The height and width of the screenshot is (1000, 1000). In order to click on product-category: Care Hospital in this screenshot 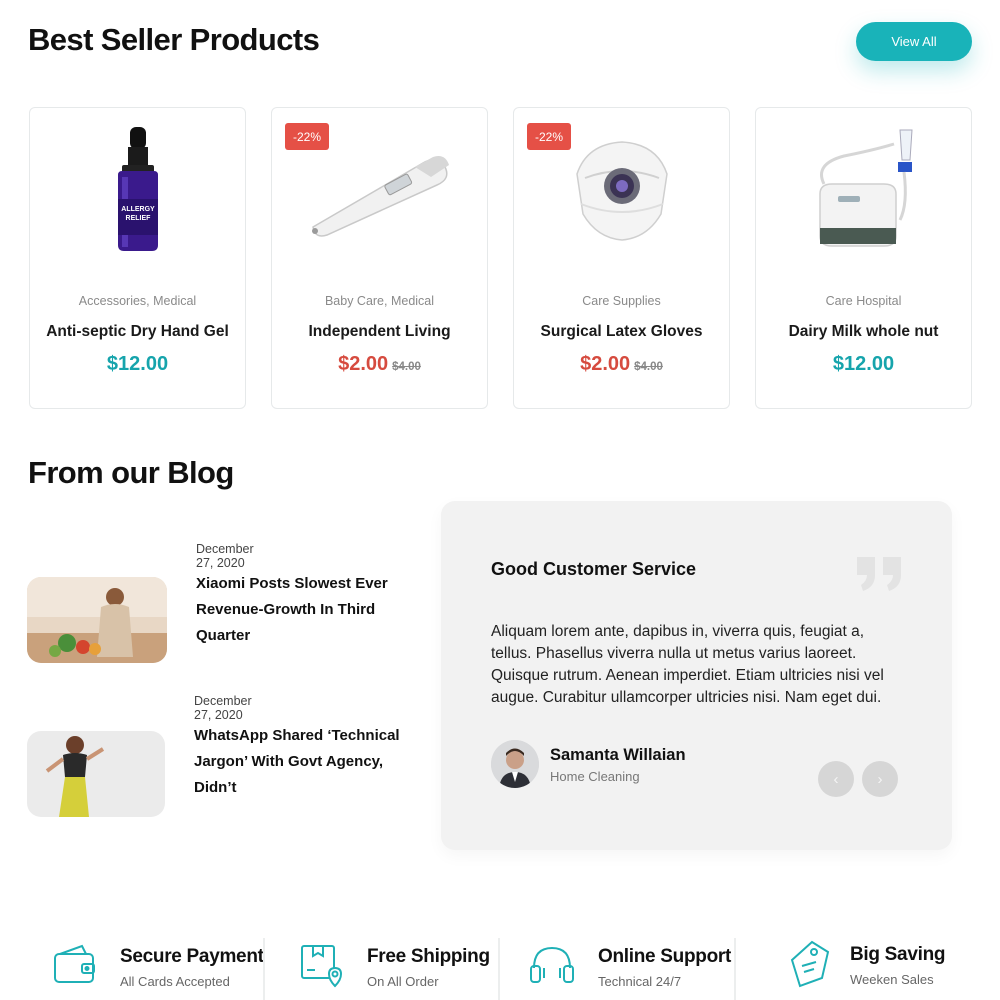, I will do `click(863, 301)`.